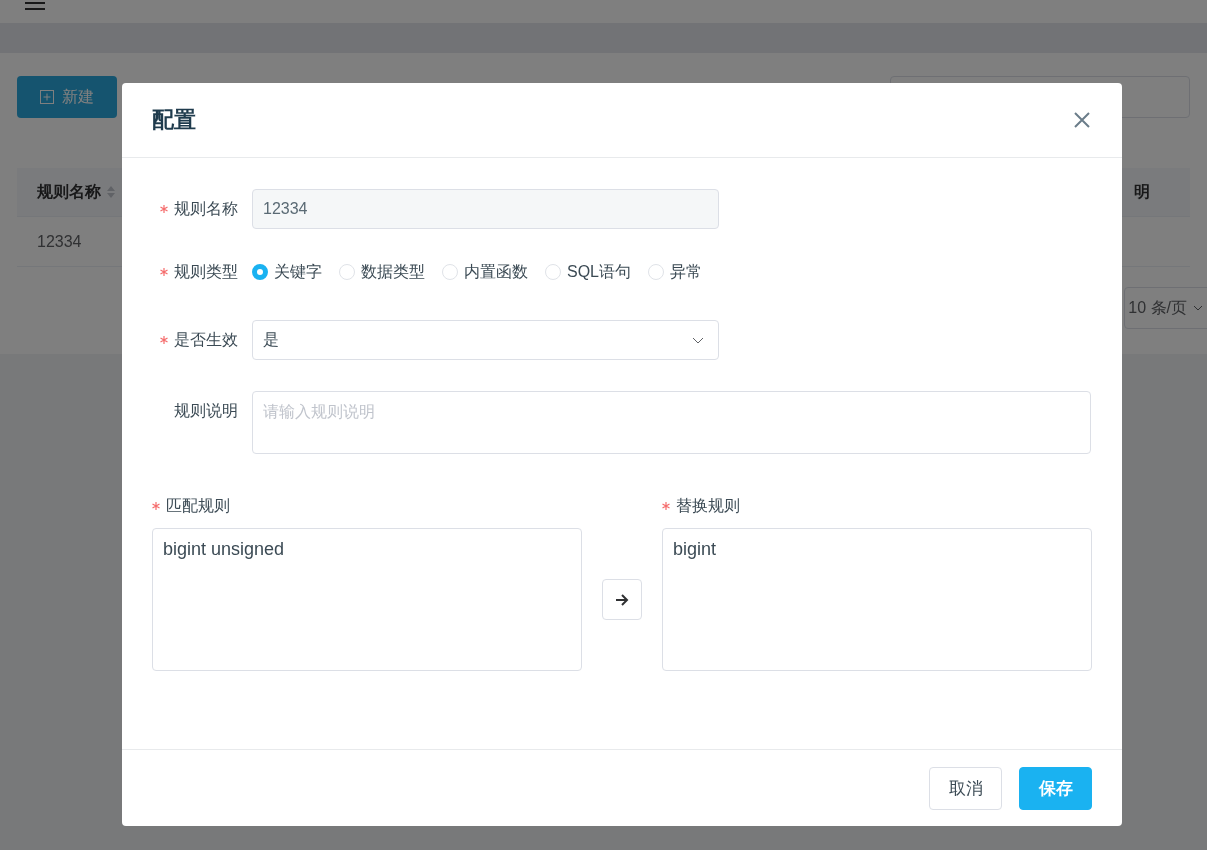  Describe the element at coordinates (485, 272) in the screenshot. I see `radio-option: 内置函数` at that location.